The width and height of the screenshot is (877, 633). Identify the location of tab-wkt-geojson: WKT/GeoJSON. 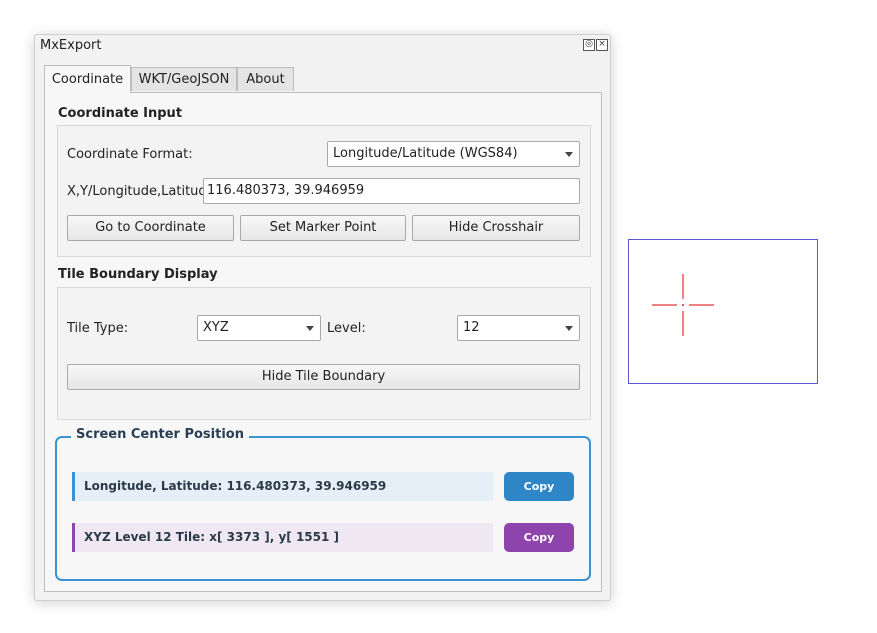
(184, 79).